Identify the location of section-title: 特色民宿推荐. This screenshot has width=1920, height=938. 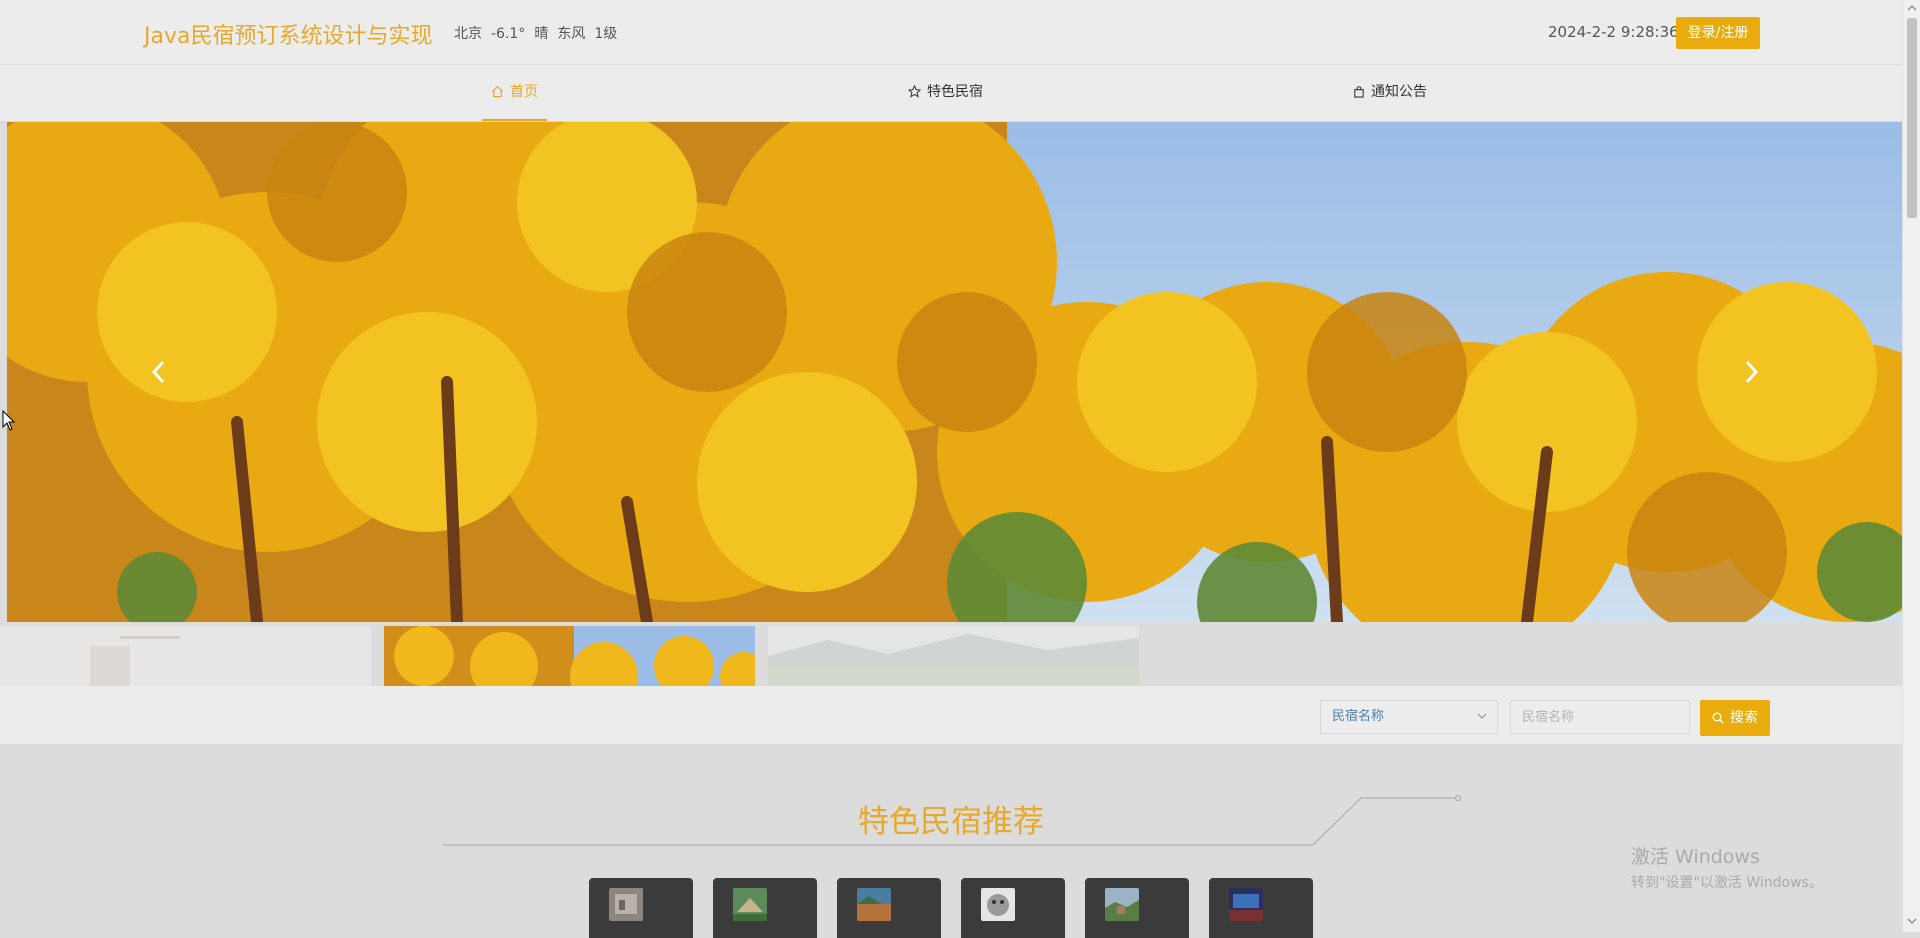
(951, 822).